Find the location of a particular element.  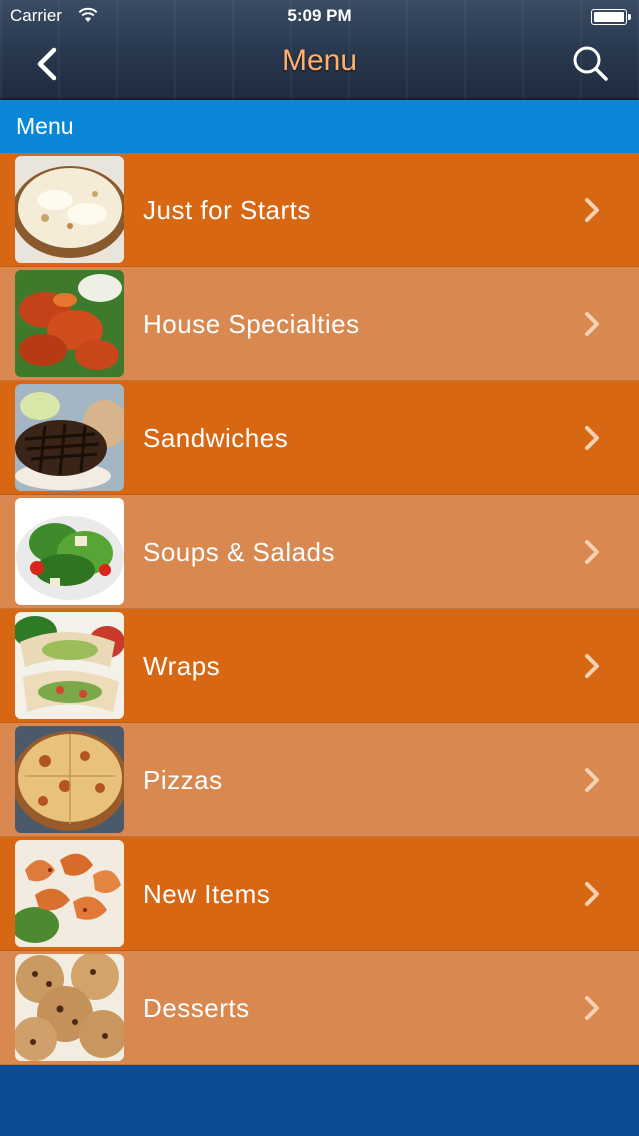

menu-item-new-items: New Items is located at coordinates (319, 894).